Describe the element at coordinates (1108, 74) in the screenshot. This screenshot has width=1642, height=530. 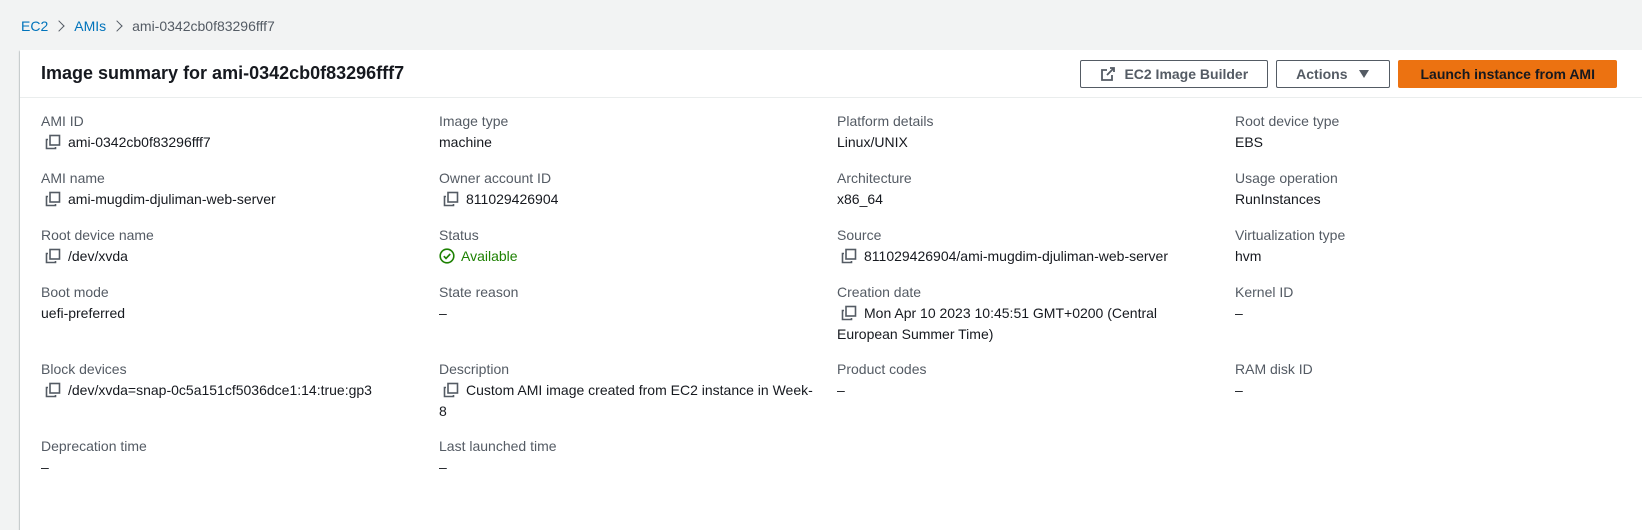
I see `external-link-icon` at that location.